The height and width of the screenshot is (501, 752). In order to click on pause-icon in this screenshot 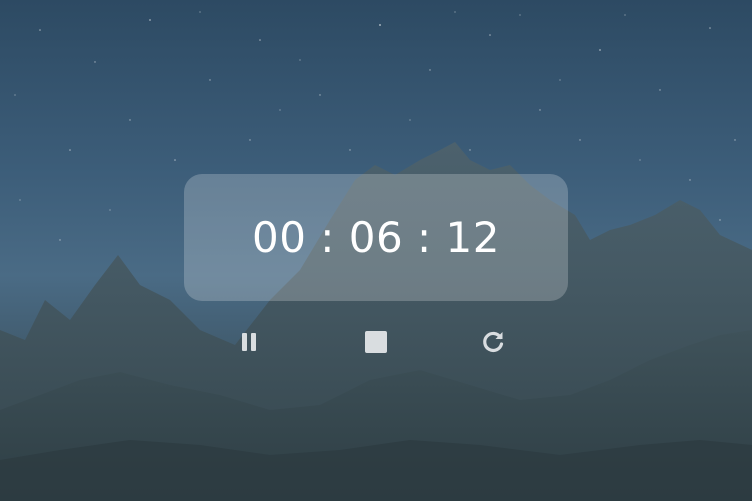, I will do `click(249, 342)`.